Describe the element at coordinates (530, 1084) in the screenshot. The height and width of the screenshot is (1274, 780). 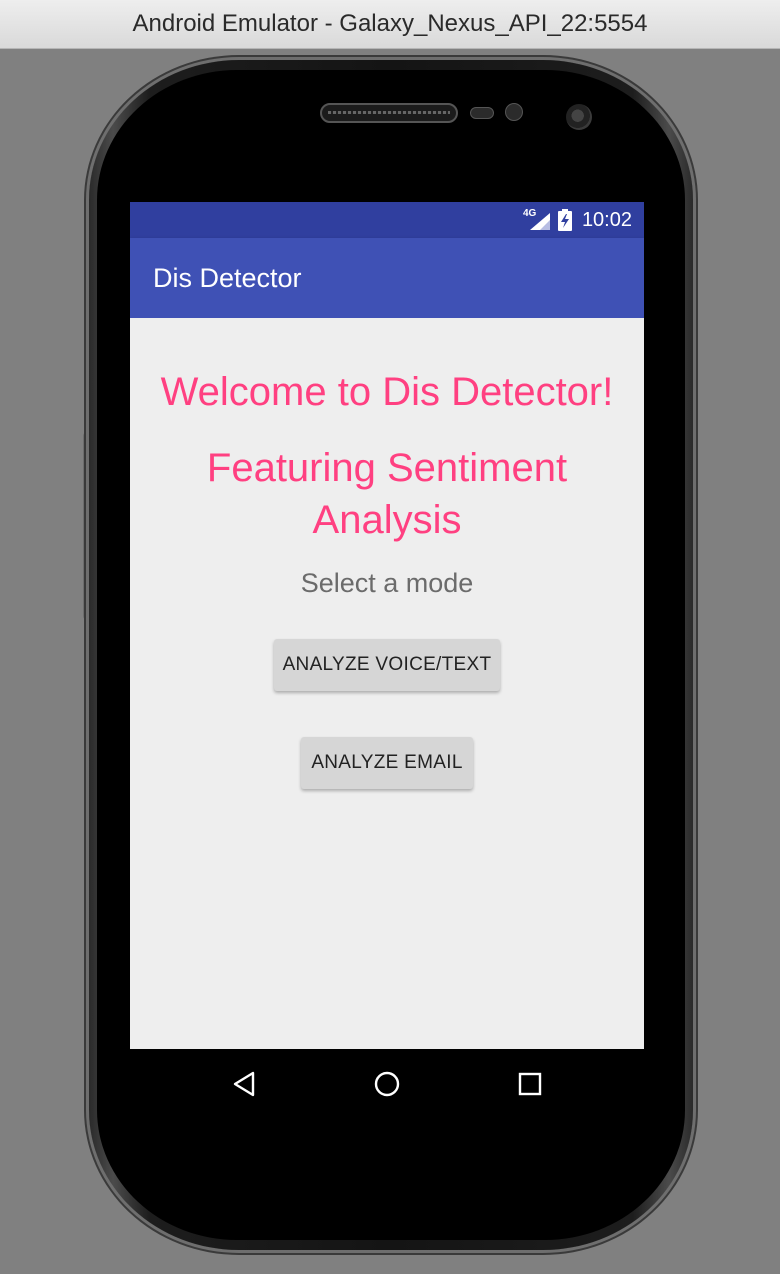
I see `recents-icon` at that location.